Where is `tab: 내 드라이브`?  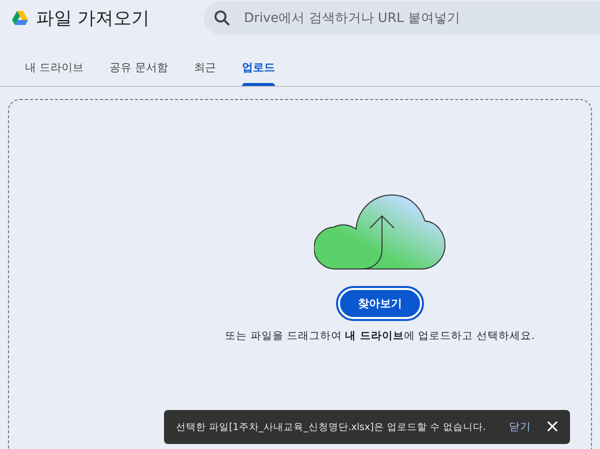 tab: 내 드라이브 is located at coordinates (54, 71).